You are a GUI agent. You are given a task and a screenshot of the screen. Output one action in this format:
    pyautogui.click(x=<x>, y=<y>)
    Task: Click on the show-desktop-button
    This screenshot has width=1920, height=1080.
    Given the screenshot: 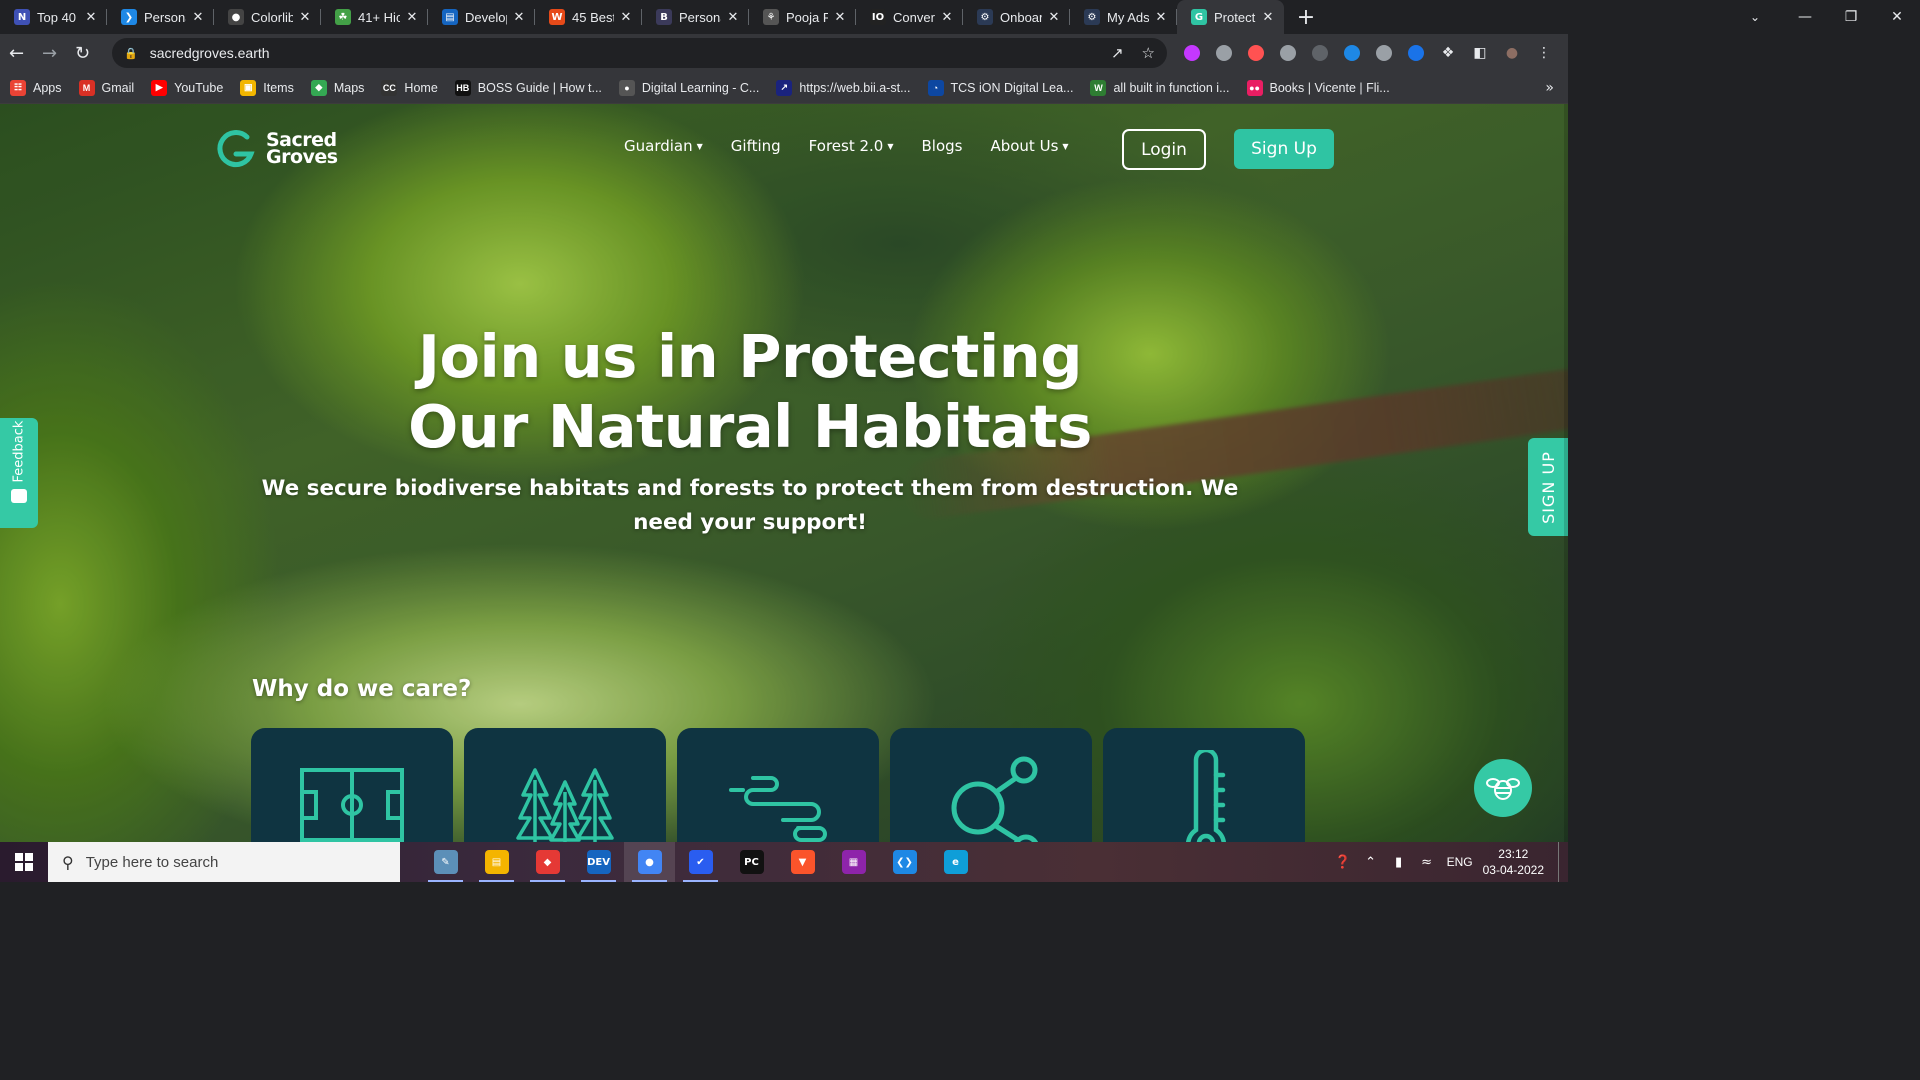 What is the action you would take?
    pyautogui.click(x=1563, y=862)
    